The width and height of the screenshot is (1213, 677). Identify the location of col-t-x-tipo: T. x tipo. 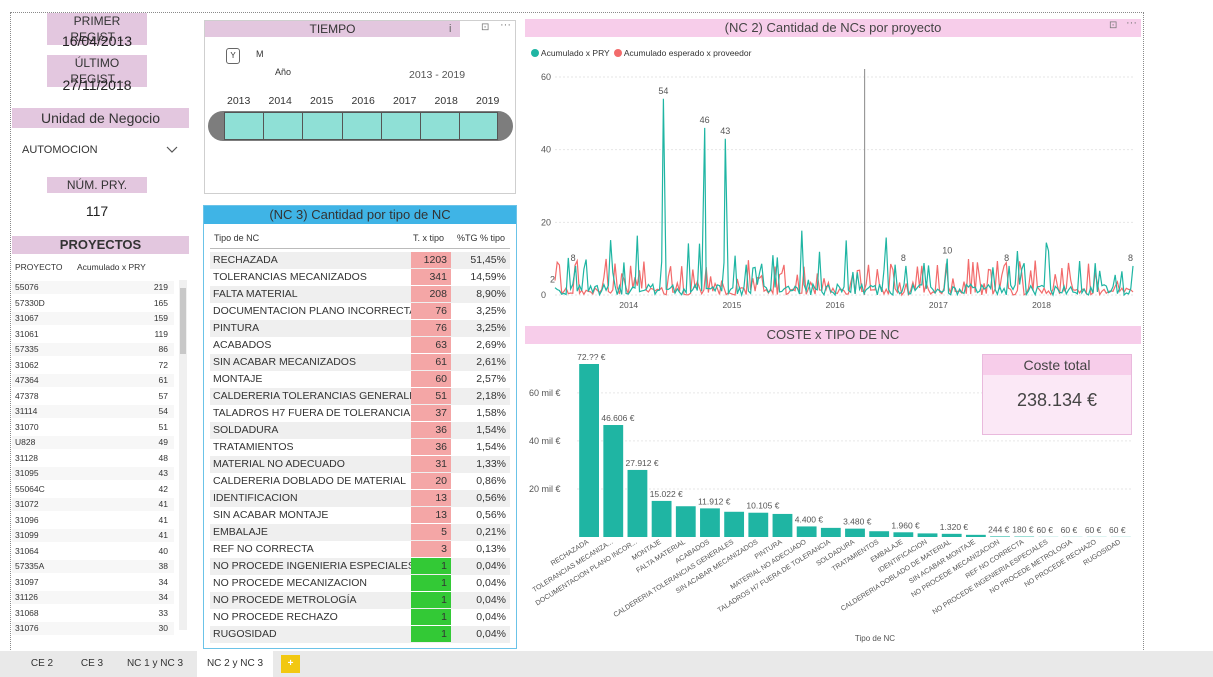
(428, 238).